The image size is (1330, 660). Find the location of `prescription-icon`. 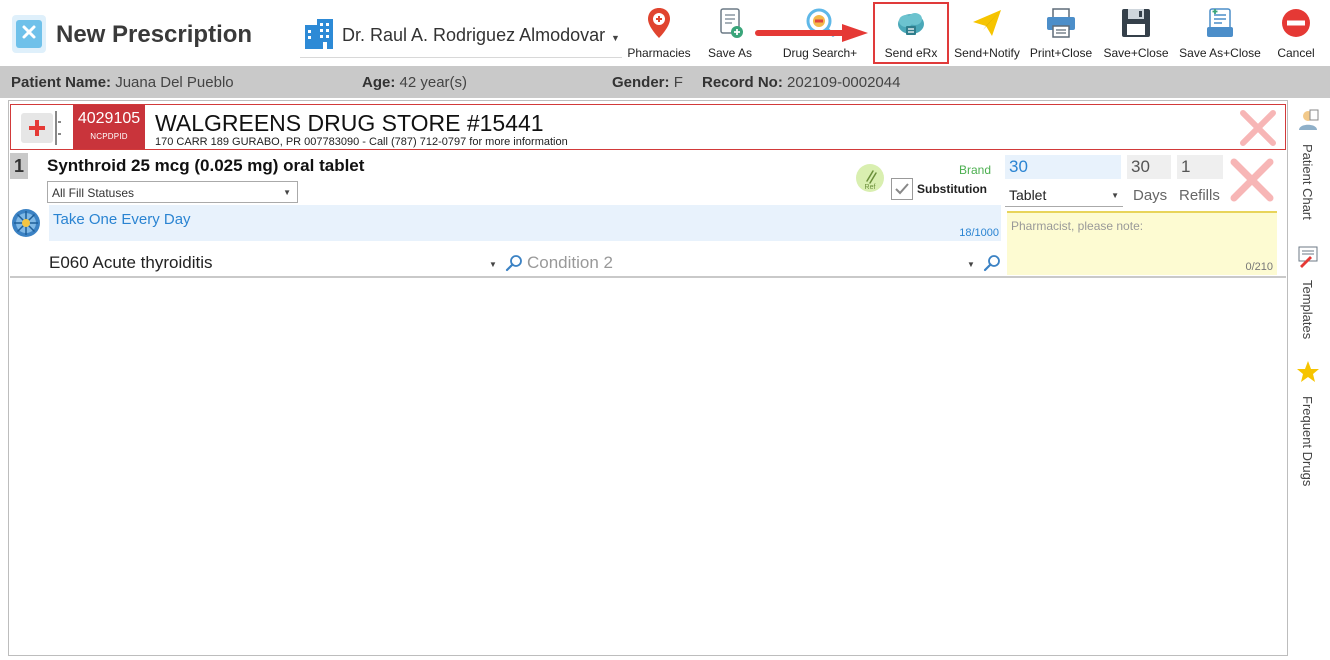

prescription-icon is located at coordinates (29, 34).